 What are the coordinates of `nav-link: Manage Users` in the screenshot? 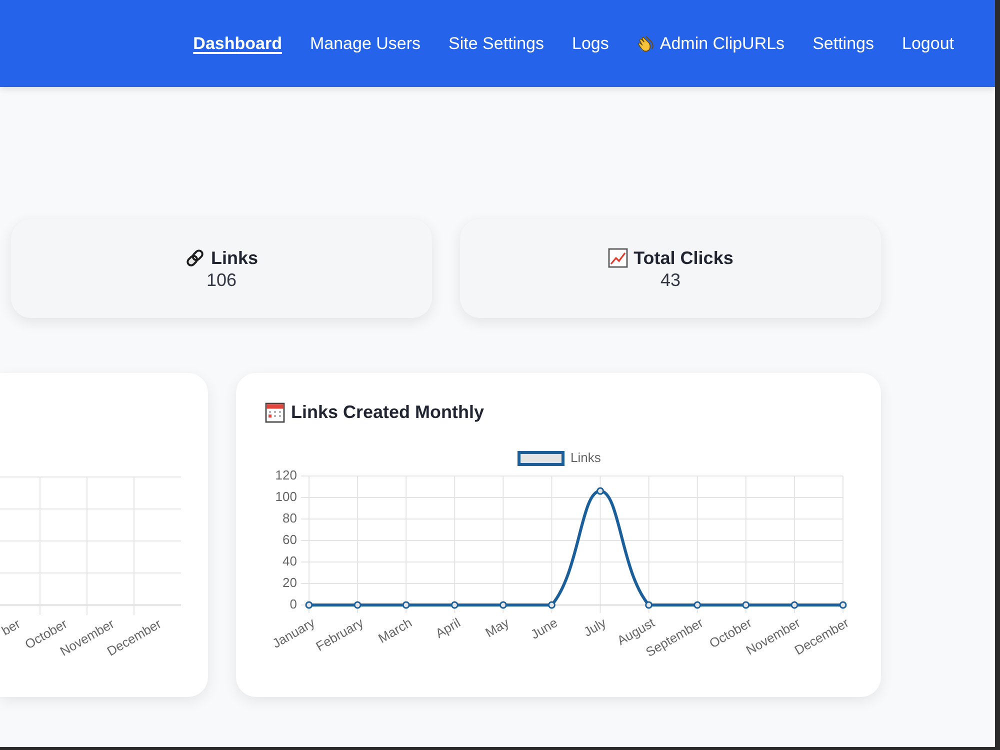 It's located at (365, 44).